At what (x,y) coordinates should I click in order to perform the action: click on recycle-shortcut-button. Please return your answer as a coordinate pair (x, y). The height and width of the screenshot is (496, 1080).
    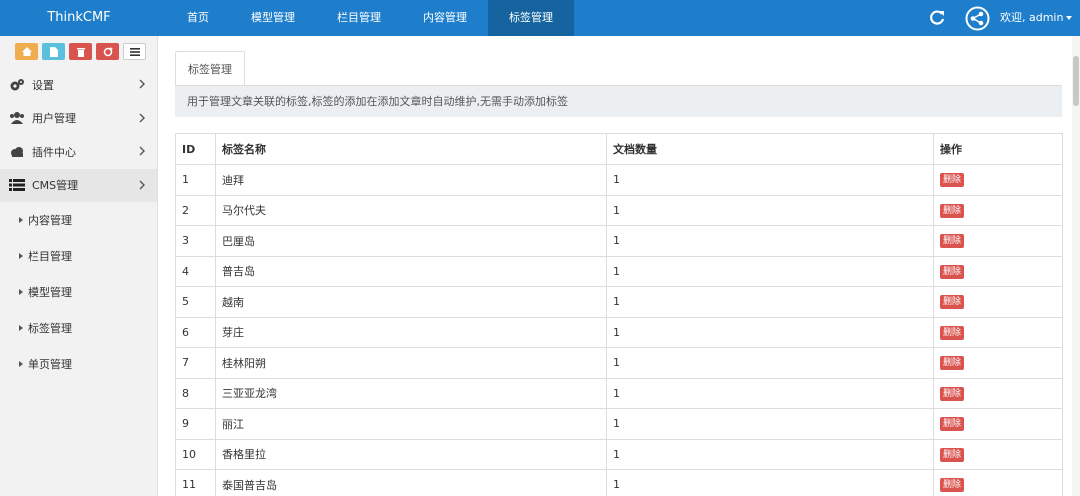
    Looking at the image, I should click on (107, 51).